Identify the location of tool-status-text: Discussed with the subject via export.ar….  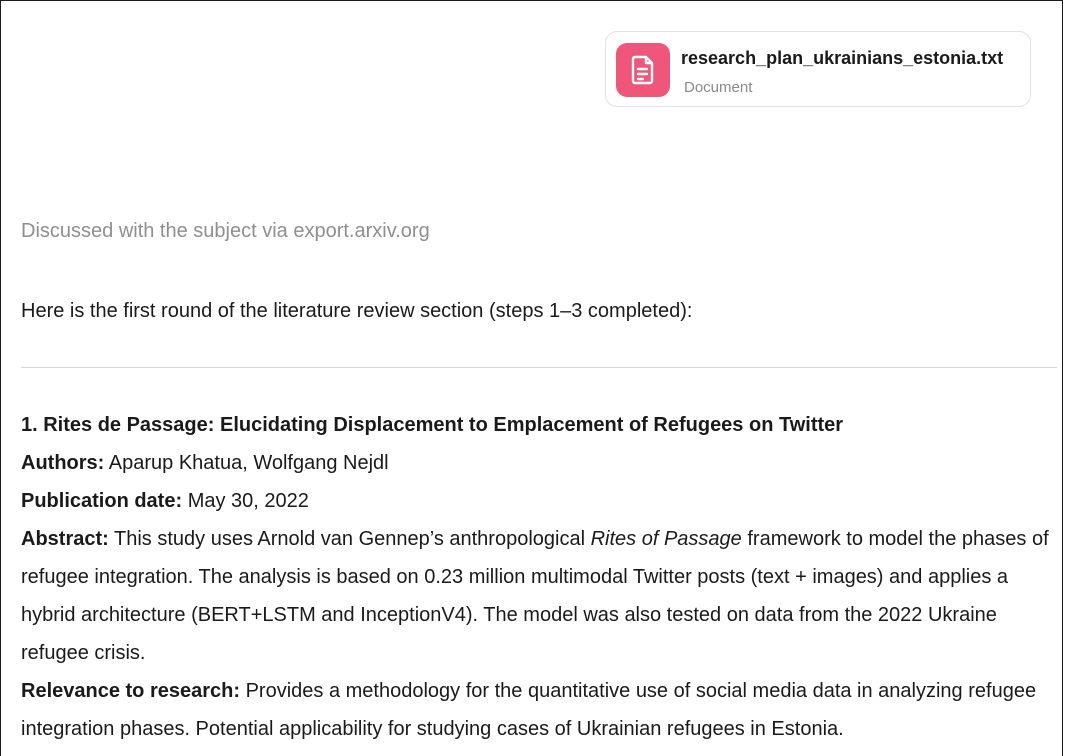
(225, 231).